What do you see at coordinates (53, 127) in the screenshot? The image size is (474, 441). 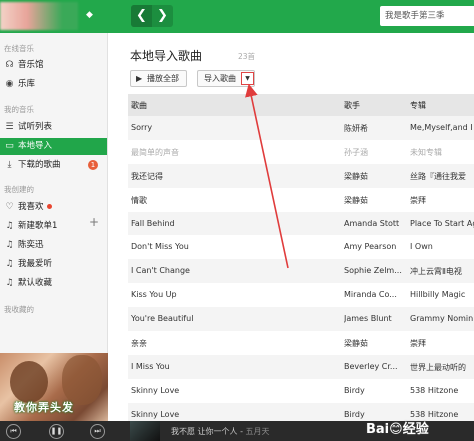 I see `sidebar-item-trial-list: ☰ 试听列表` at bounding box center [53, 127].